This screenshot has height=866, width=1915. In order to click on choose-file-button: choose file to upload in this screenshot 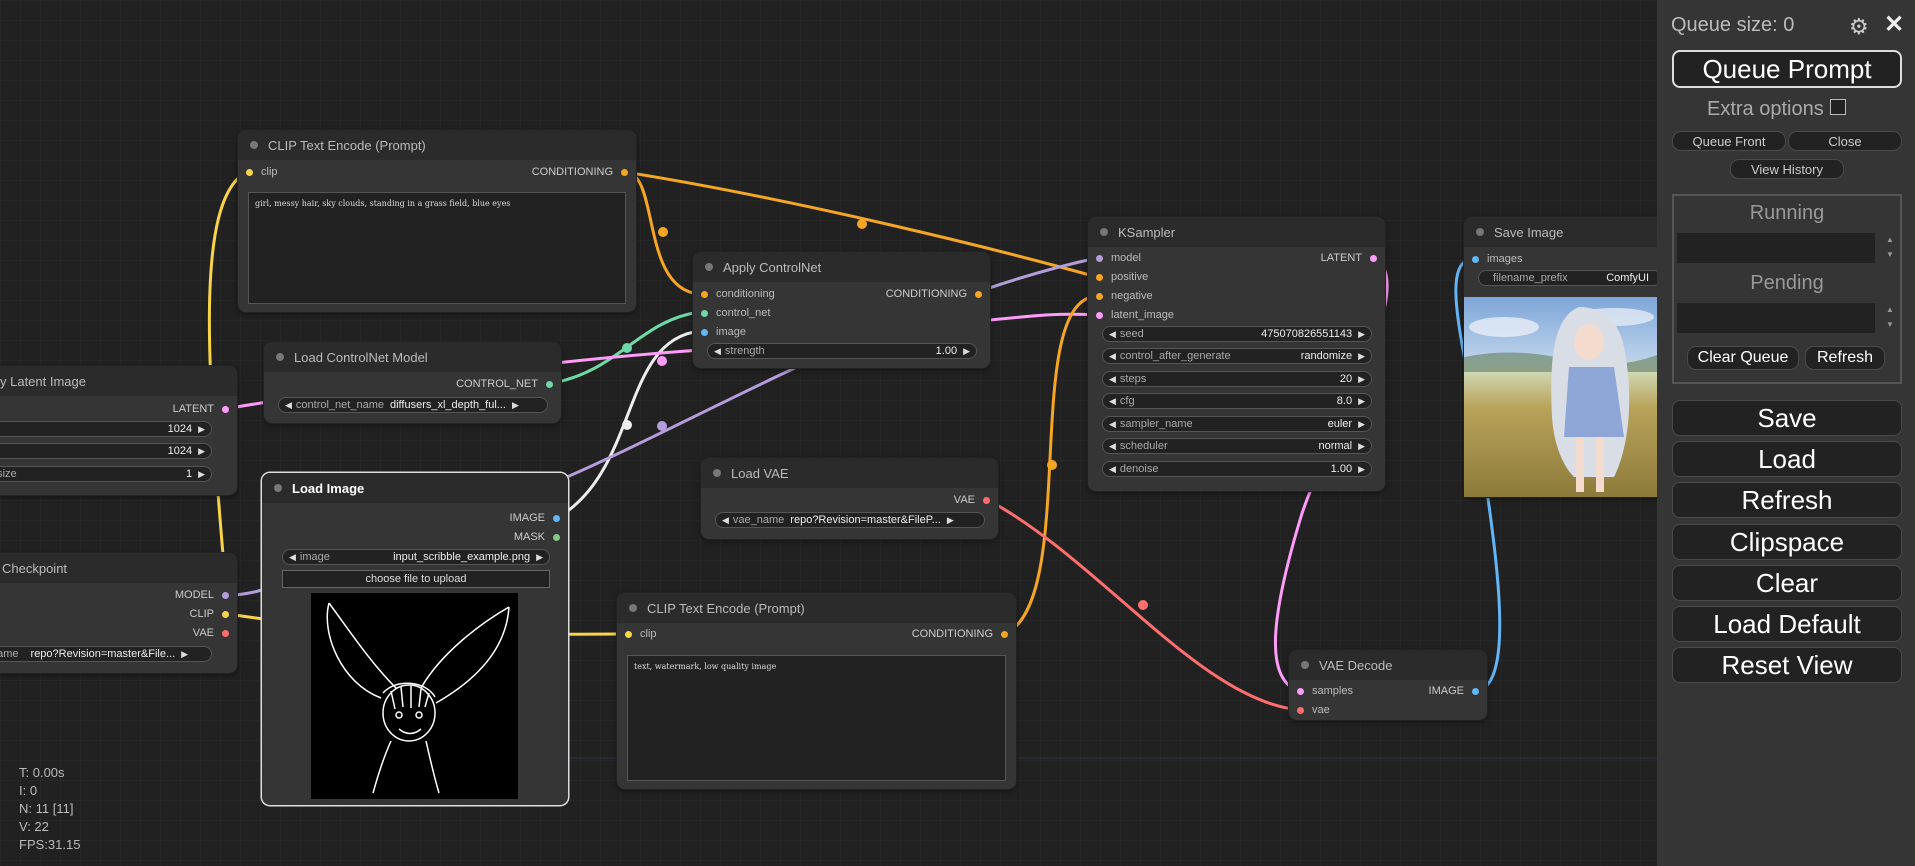, I will do `click(416, 579)`.